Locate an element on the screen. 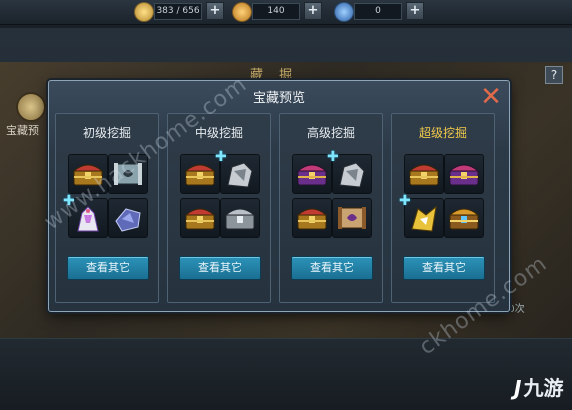 Image resolution: width=572 pixels, height=410 pixels. gold-coin-icon is located at coordinates (242, 12).